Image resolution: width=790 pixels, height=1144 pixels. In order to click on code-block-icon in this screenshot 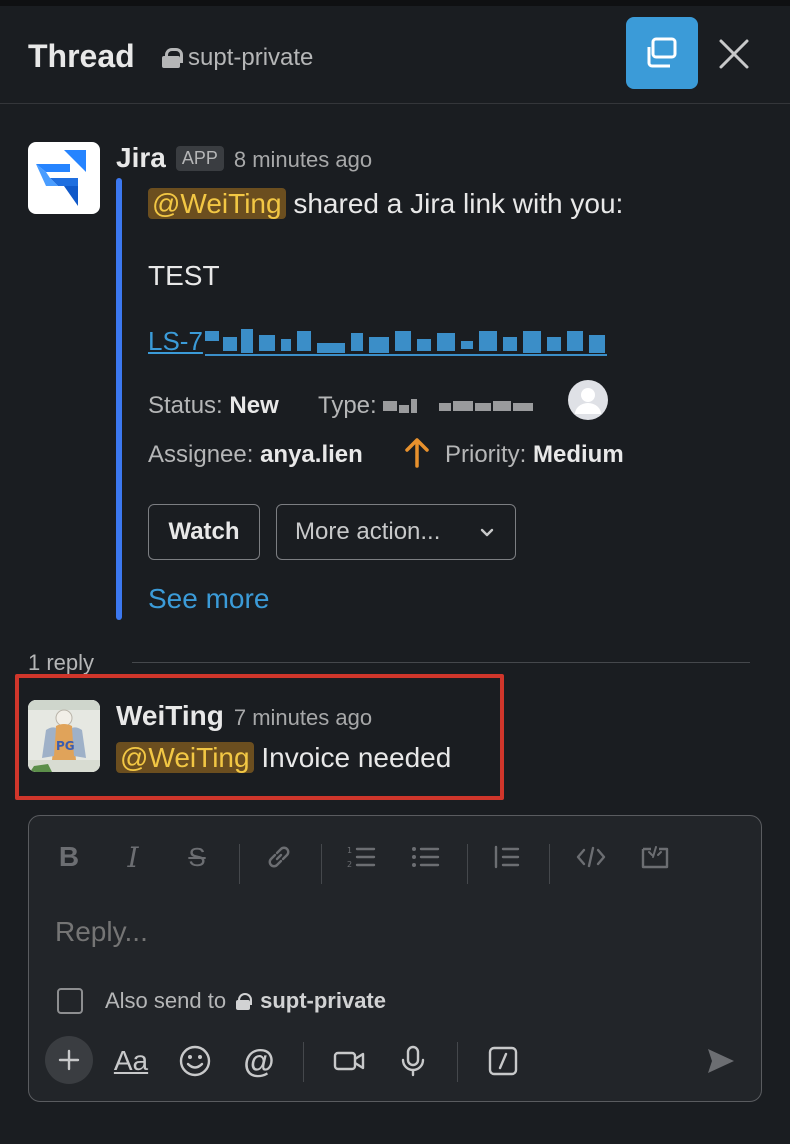, I will do `click(655, 857)`.